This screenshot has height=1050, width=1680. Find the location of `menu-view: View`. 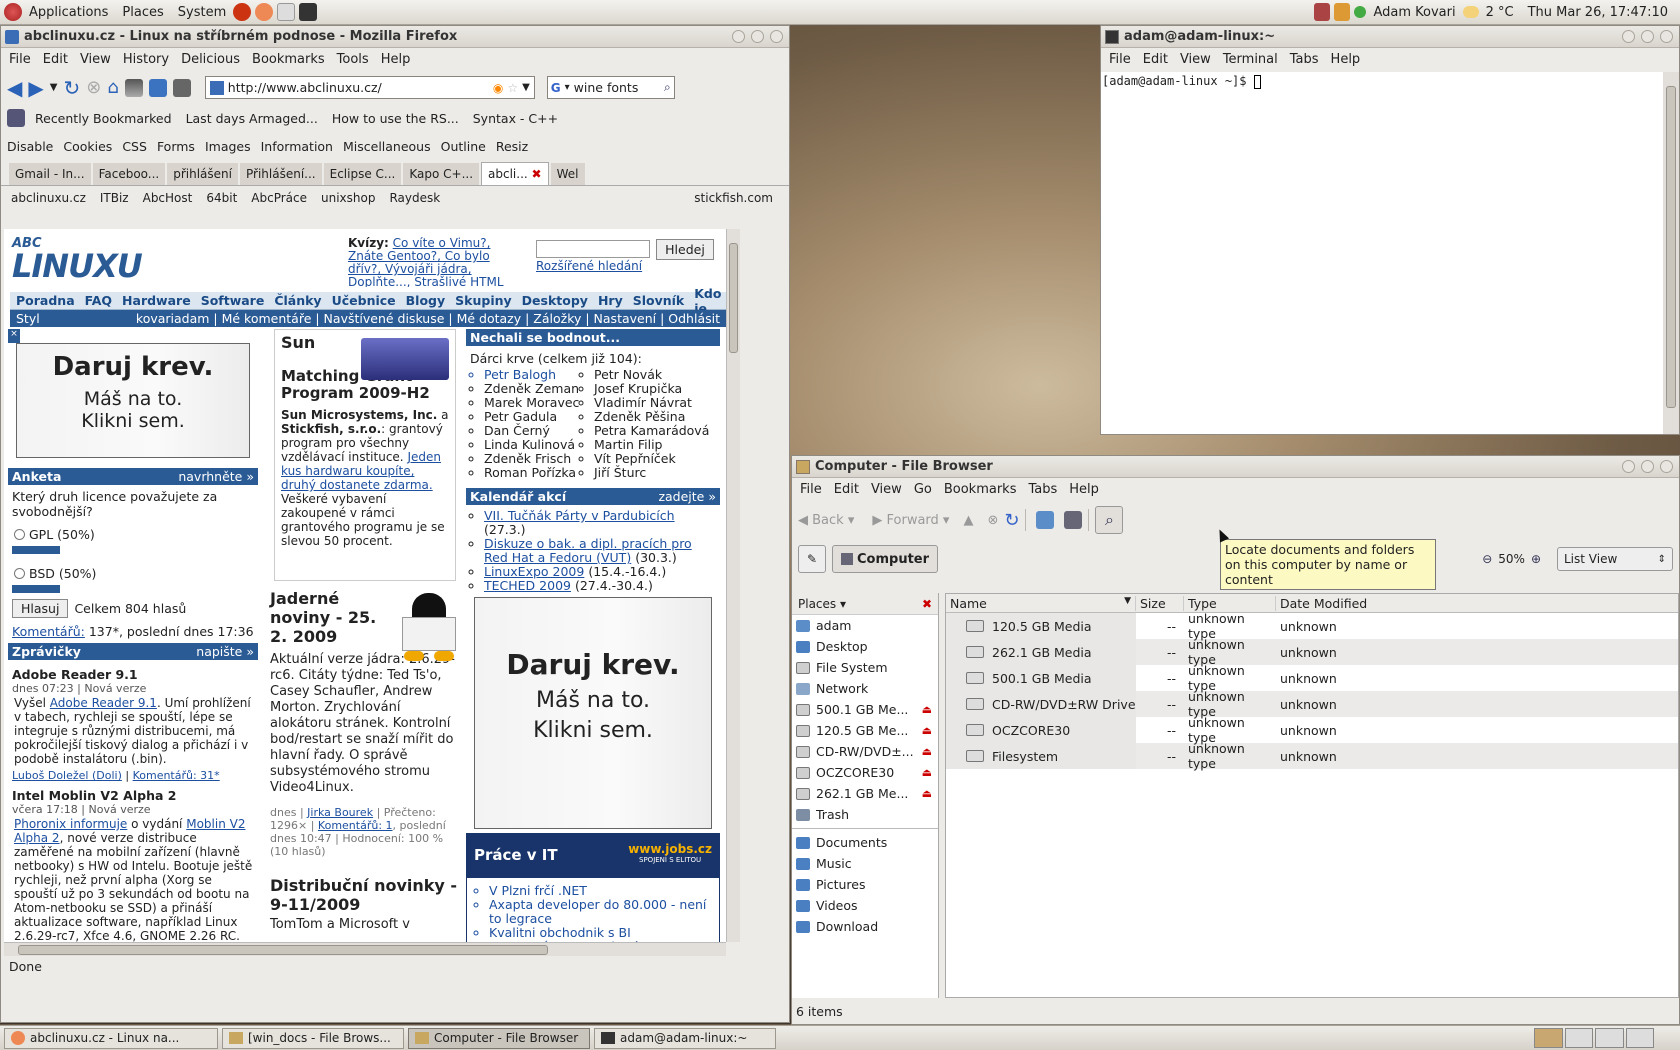

menu-view: View is located at coordinates (95, 59).